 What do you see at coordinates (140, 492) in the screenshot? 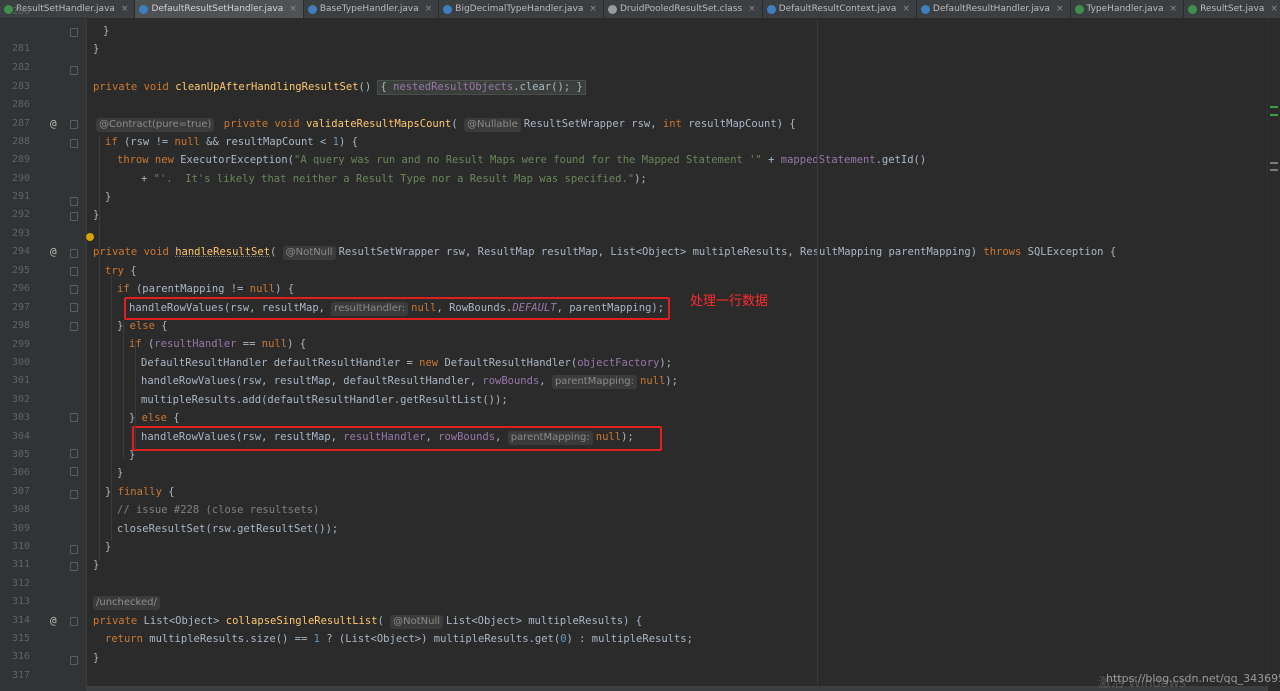
I see `code-line-307: } finally {` at bounding box center [140, 492].